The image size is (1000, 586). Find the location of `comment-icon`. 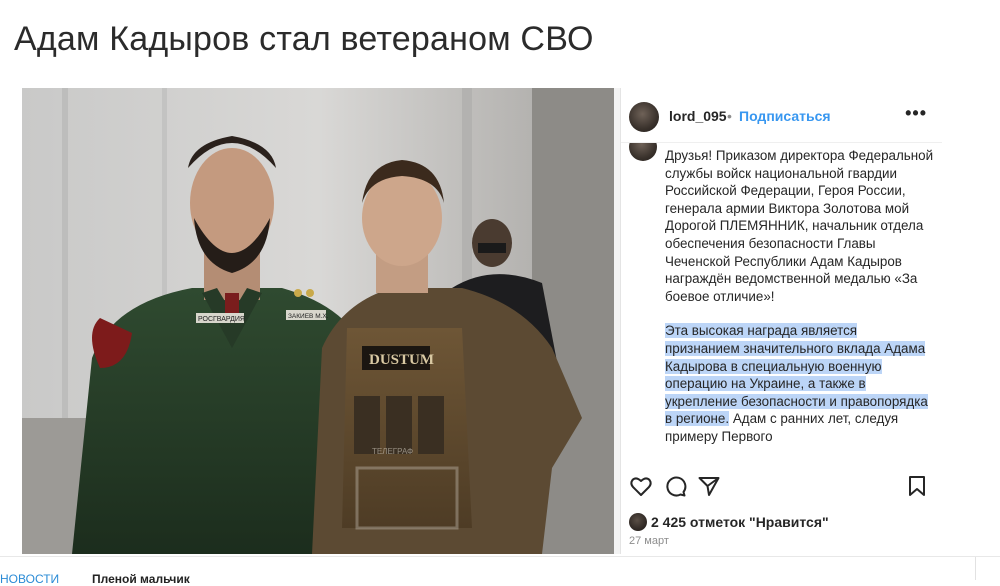

comment-icon is located at coordinates (676, 487).